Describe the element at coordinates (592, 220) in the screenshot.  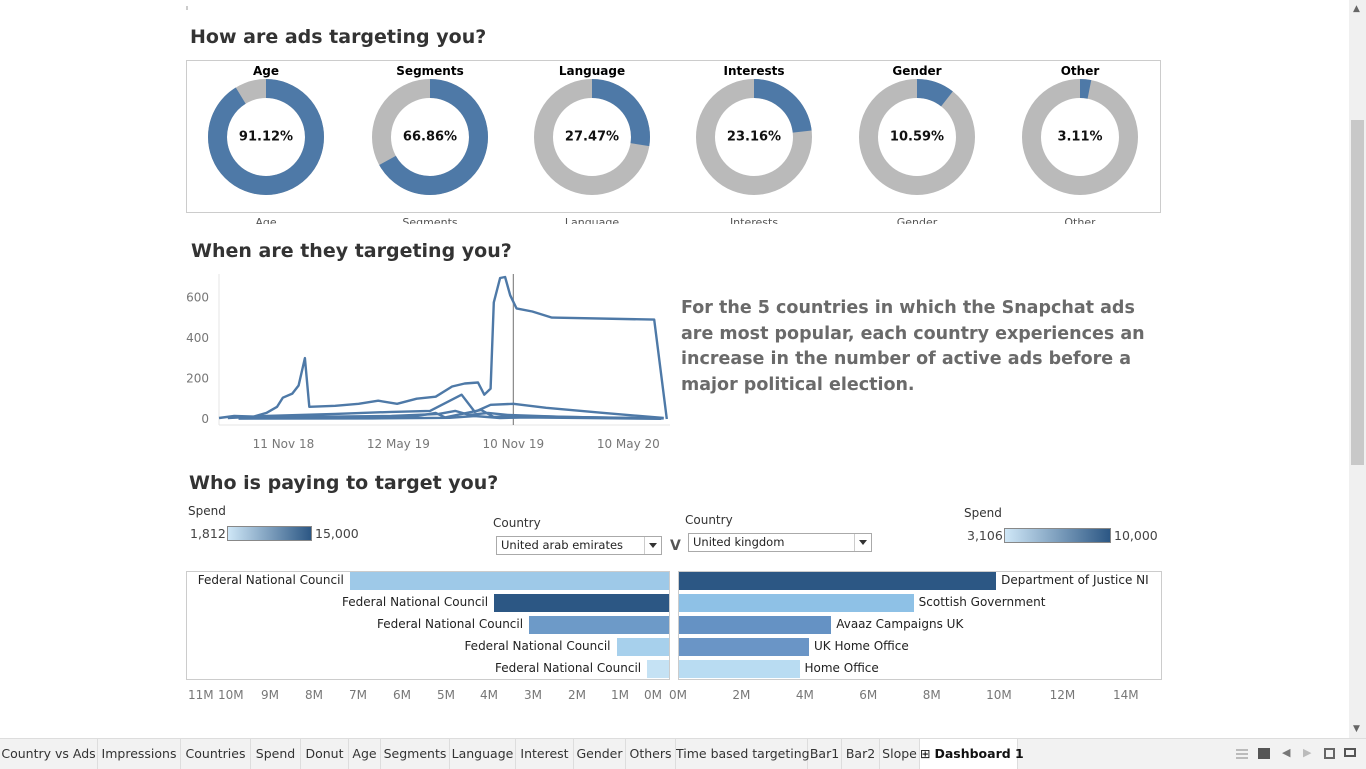
I see `donut-axis-label: Language` at that location.